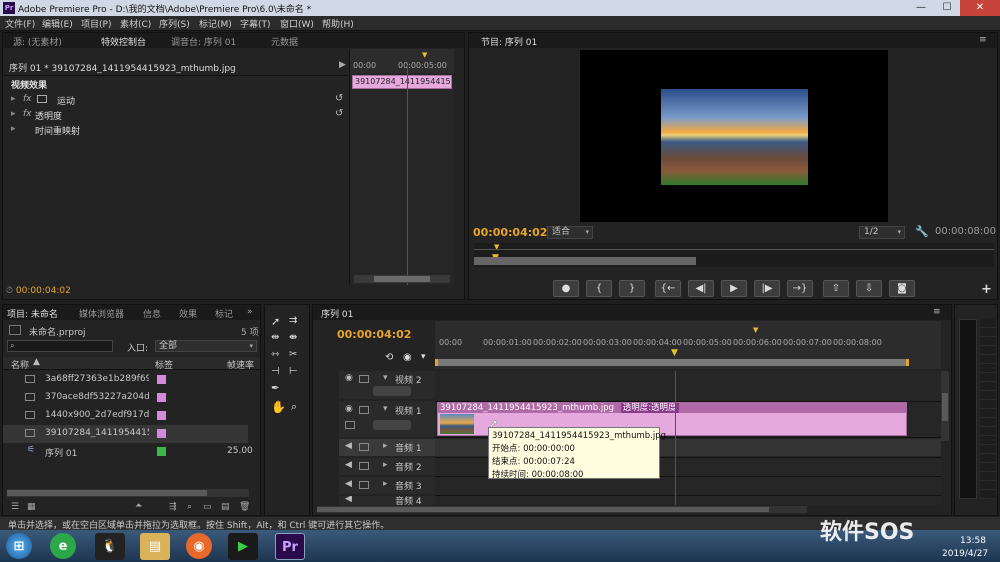  Describe the element at coordinates (599, 288) in the screenshot. I see `mark-in-button: {` at that location.